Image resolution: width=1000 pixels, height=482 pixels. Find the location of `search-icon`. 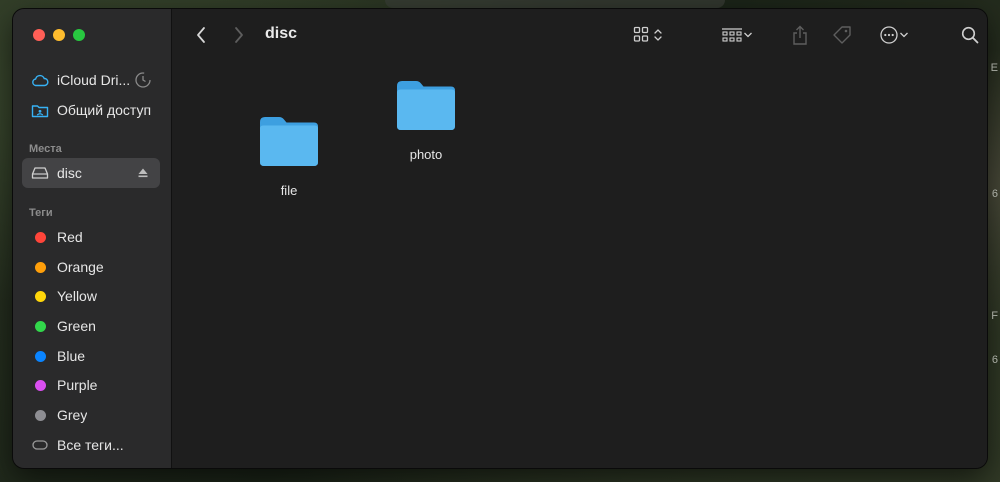

search-icon is located at coordinates (970, 35).